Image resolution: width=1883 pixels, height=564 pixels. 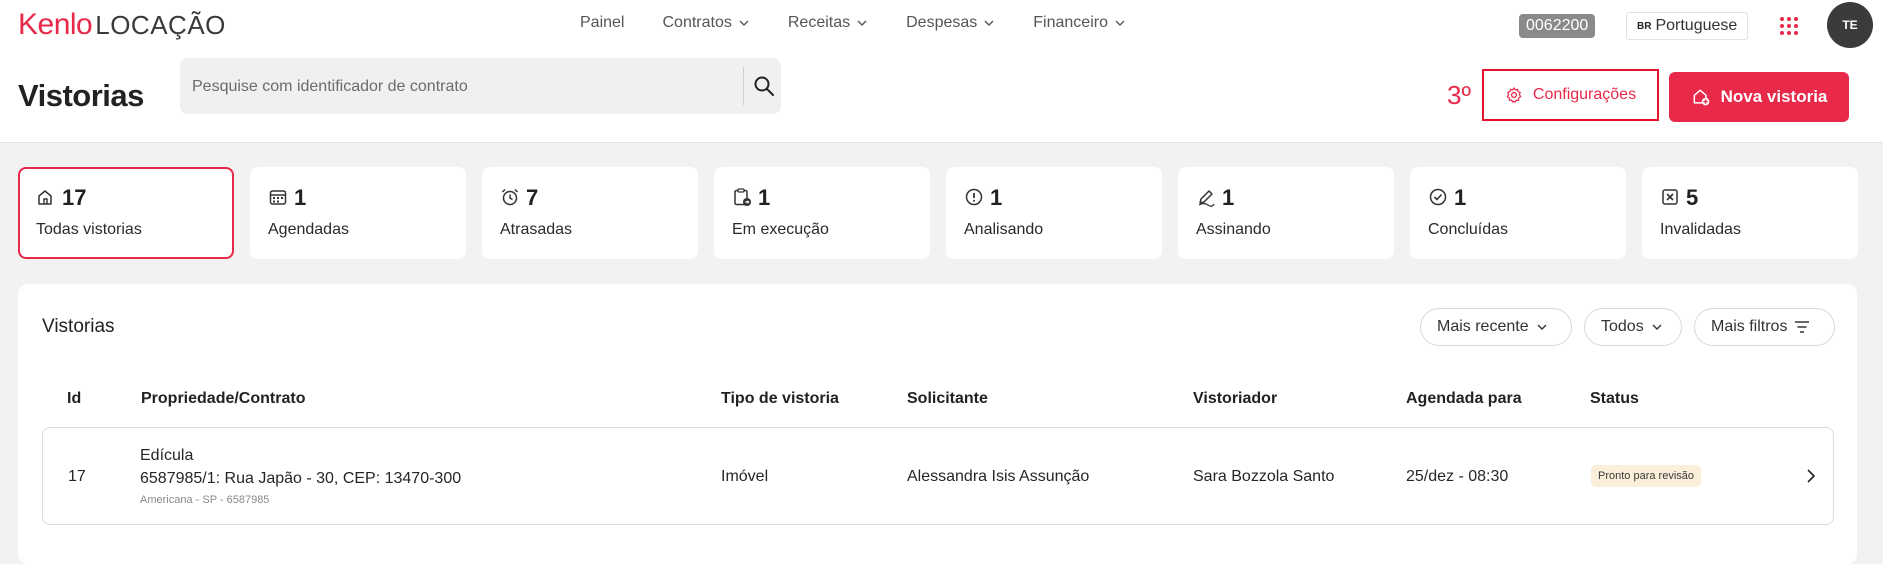 What do you see at coordinates (1692, 197) in the screenshot?
I see `card-count: 5` at bounding box center [1692, 197].